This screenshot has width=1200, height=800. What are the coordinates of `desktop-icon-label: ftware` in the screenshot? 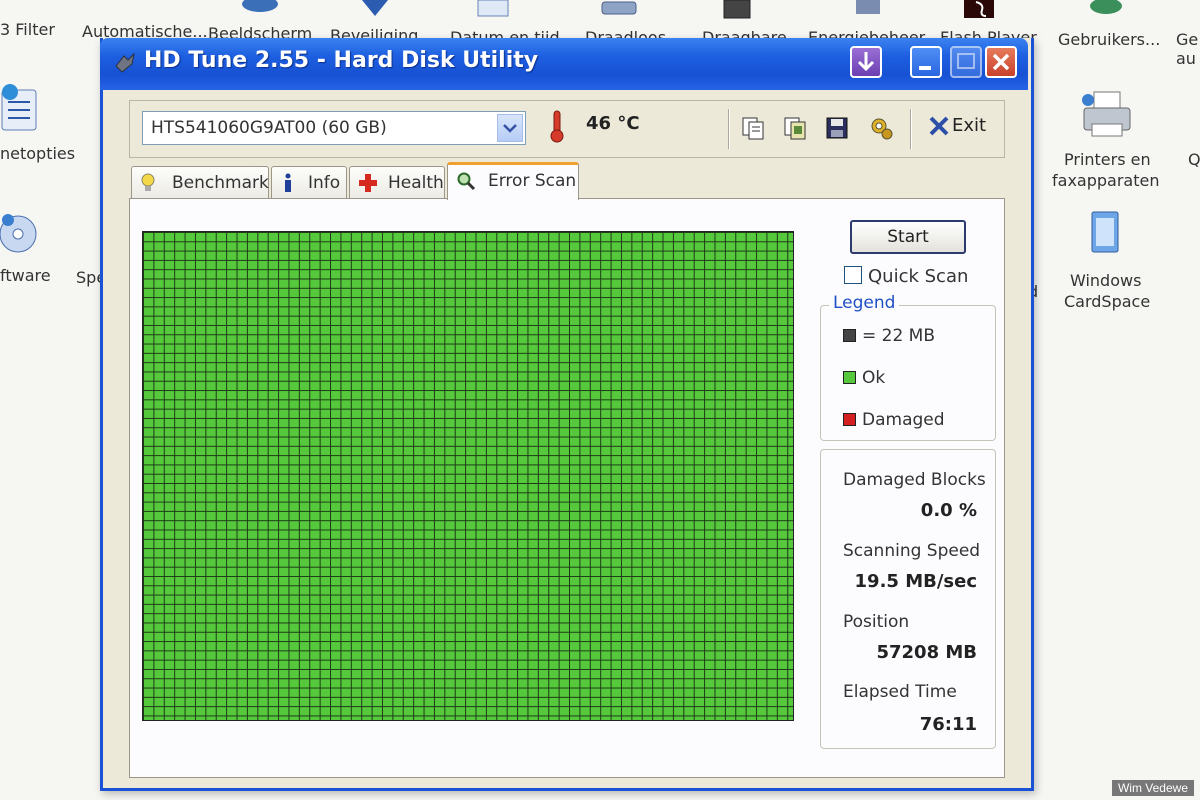 It's located at (25, 275).